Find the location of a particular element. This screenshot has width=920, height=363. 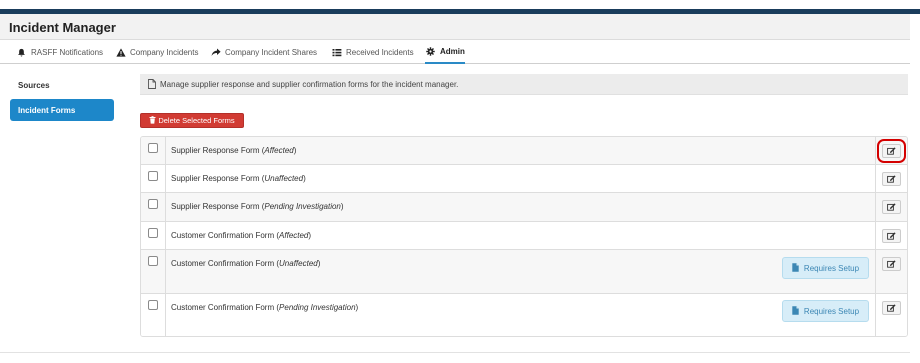

form-name: Supplier Response Form (Unaffected) is located at coordinates (238, 178).